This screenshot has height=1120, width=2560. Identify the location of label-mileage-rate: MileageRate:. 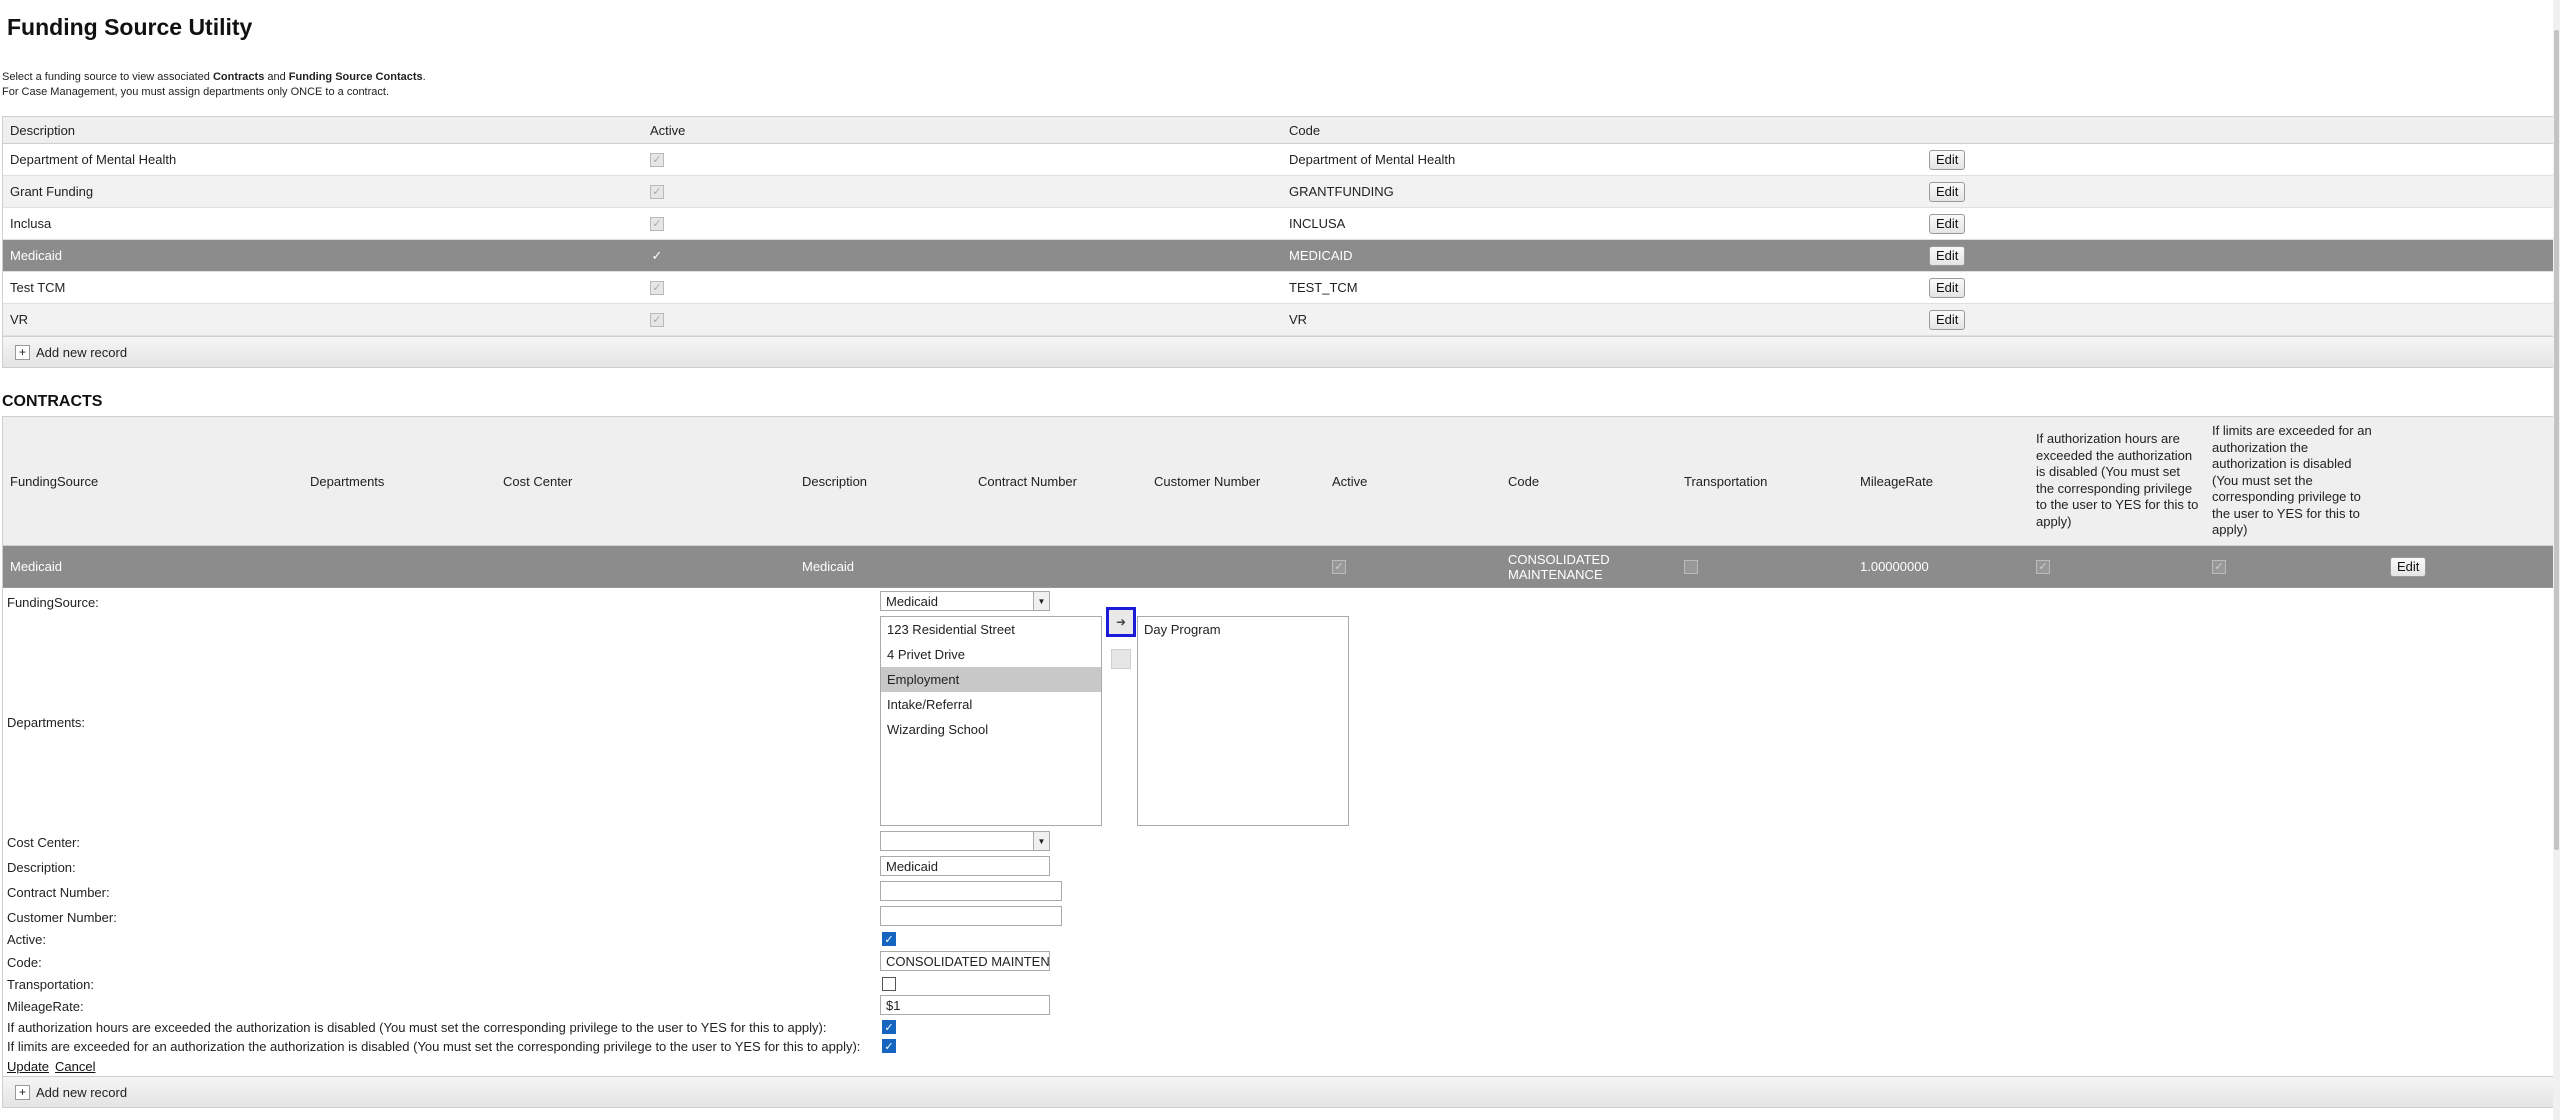
(45, 1006).